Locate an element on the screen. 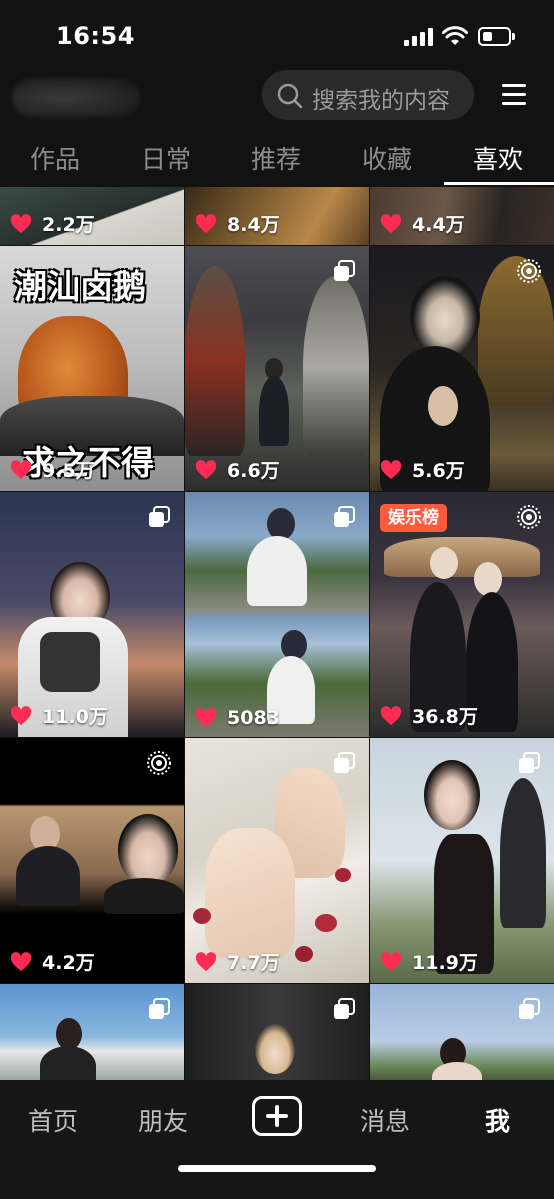  bottom-navigation: 首页 朋友 消息 我 is located at coordinates (277, 1139).